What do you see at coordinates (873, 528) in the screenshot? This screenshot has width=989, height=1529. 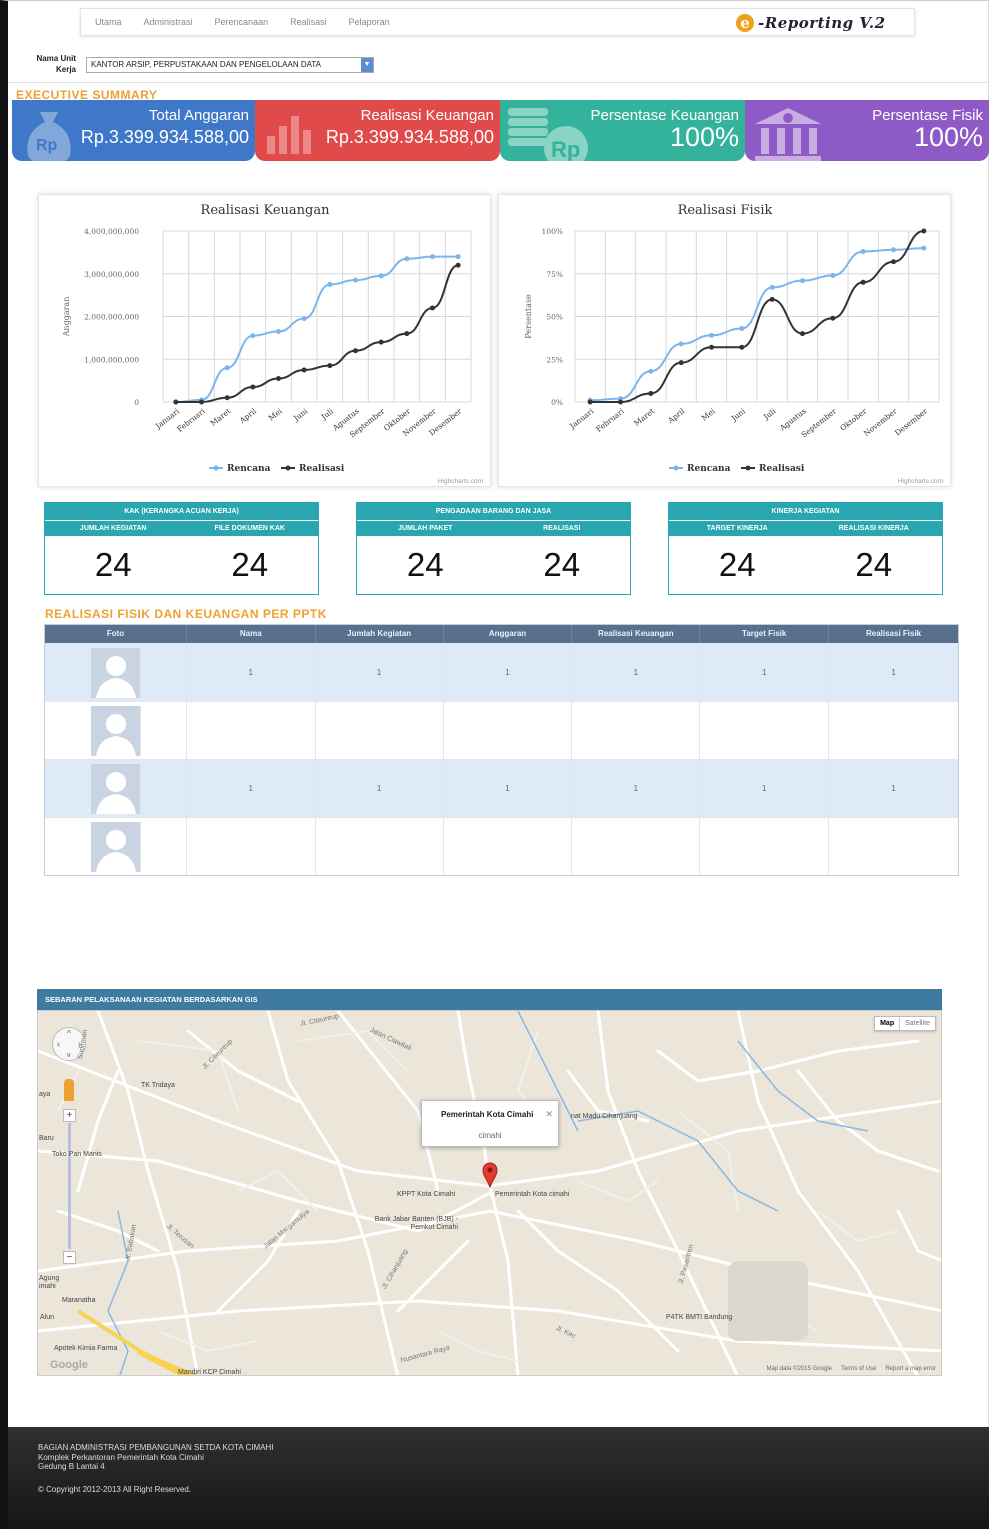 I see `stat-label: REALISASI KINERJA` at bounding box center [873, 528].